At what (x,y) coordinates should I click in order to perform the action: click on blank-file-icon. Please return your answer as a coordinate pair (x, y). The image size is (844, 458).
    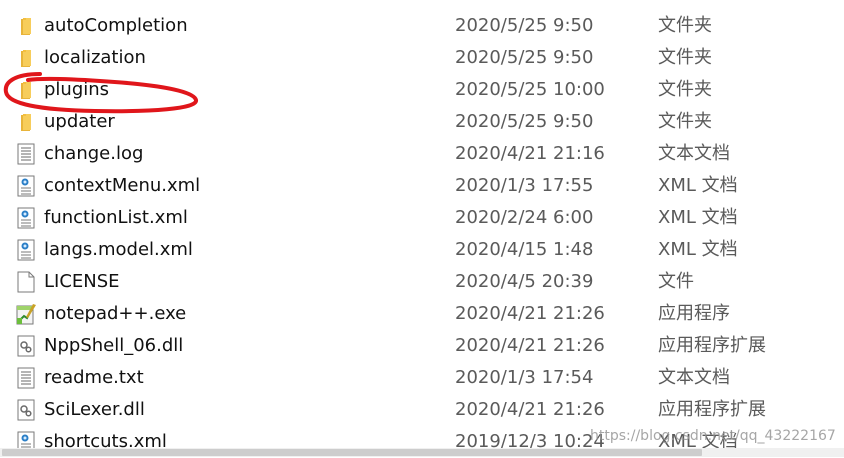
    Looking at the image, I should click on (26, 282).